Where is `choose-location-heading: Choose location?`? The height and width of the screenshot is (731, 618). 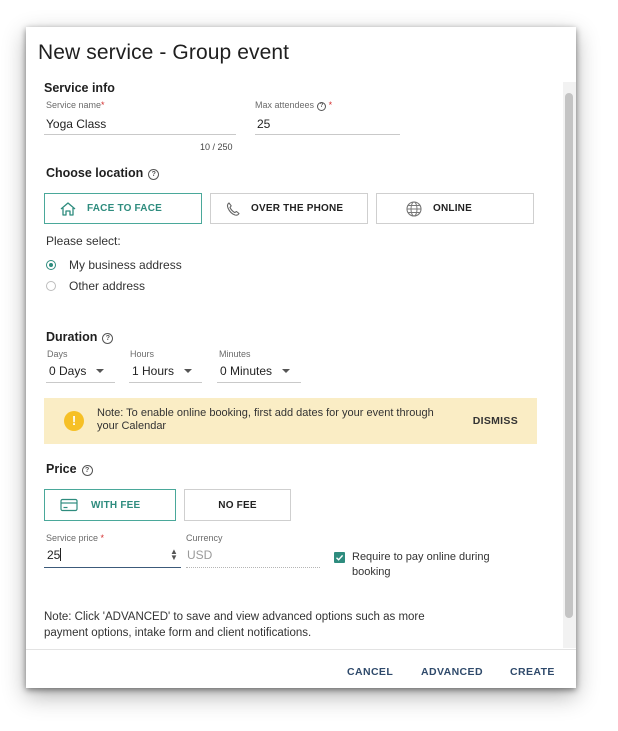
choose-location-heading: Choose location? is located at coordinates (103, 173).